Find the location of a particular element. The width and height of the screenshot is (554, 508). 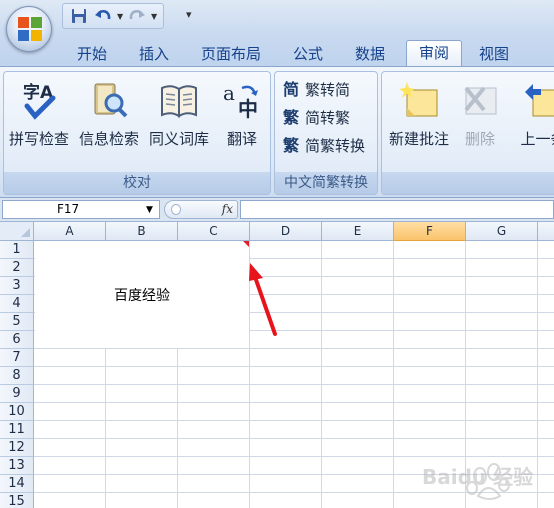

row-header-1: 1 is located at coordinates (17, 250).